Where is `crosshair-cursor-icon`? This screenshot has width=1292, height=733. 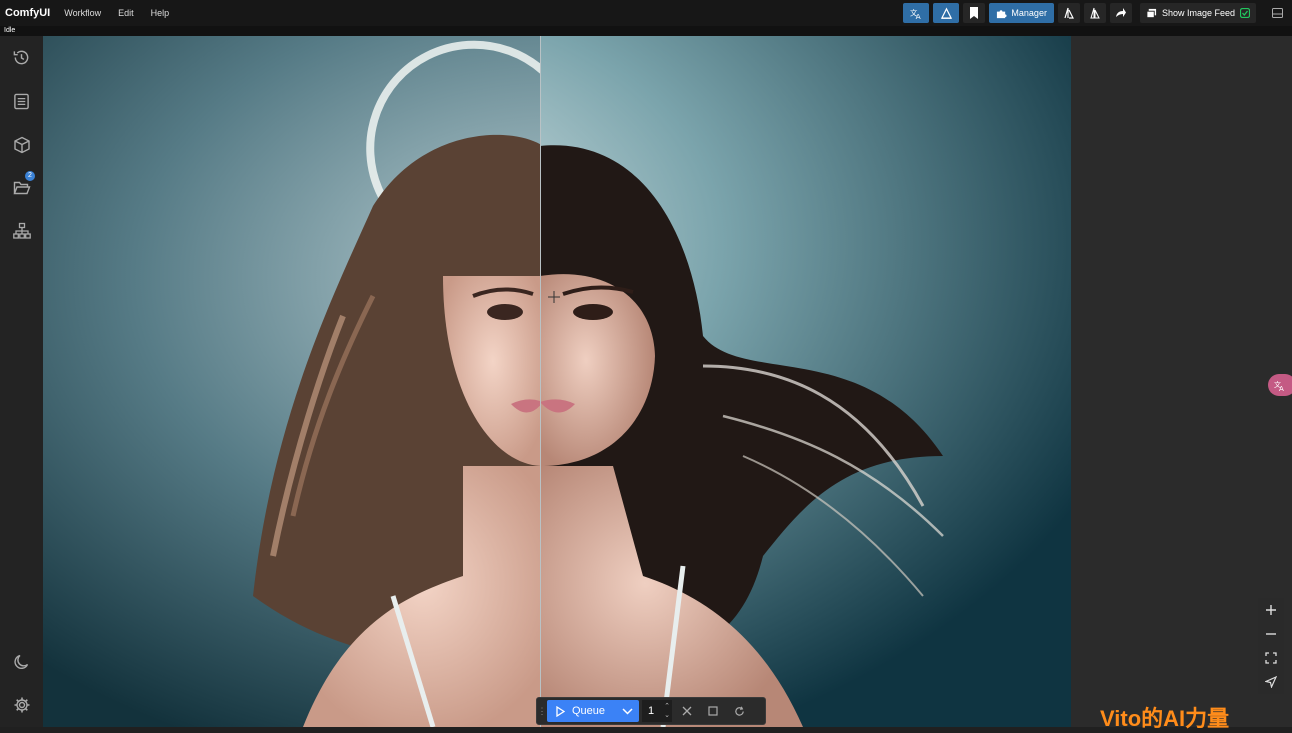
crosshair-cursor-icon is located at coordinates (554, 297).